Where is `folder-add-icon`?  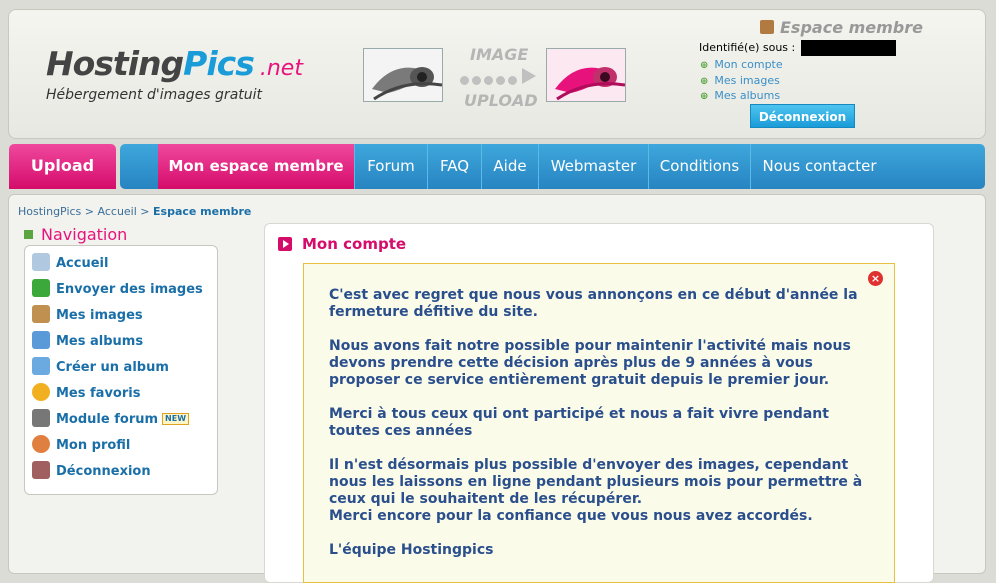
folder-add-icon is located at coordinates (41, 366).